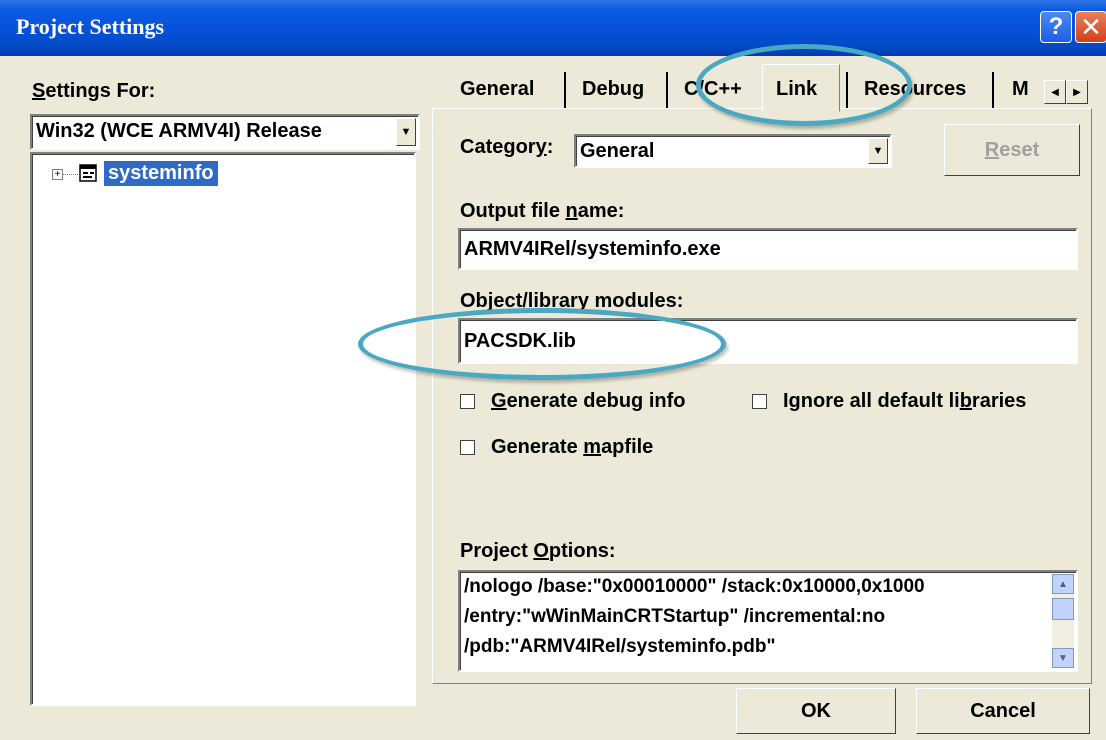 The image size is (1106, 740). Describe the element at coordinates (57, 174) in the screenshot. I see `expand-icon: +` at that location.